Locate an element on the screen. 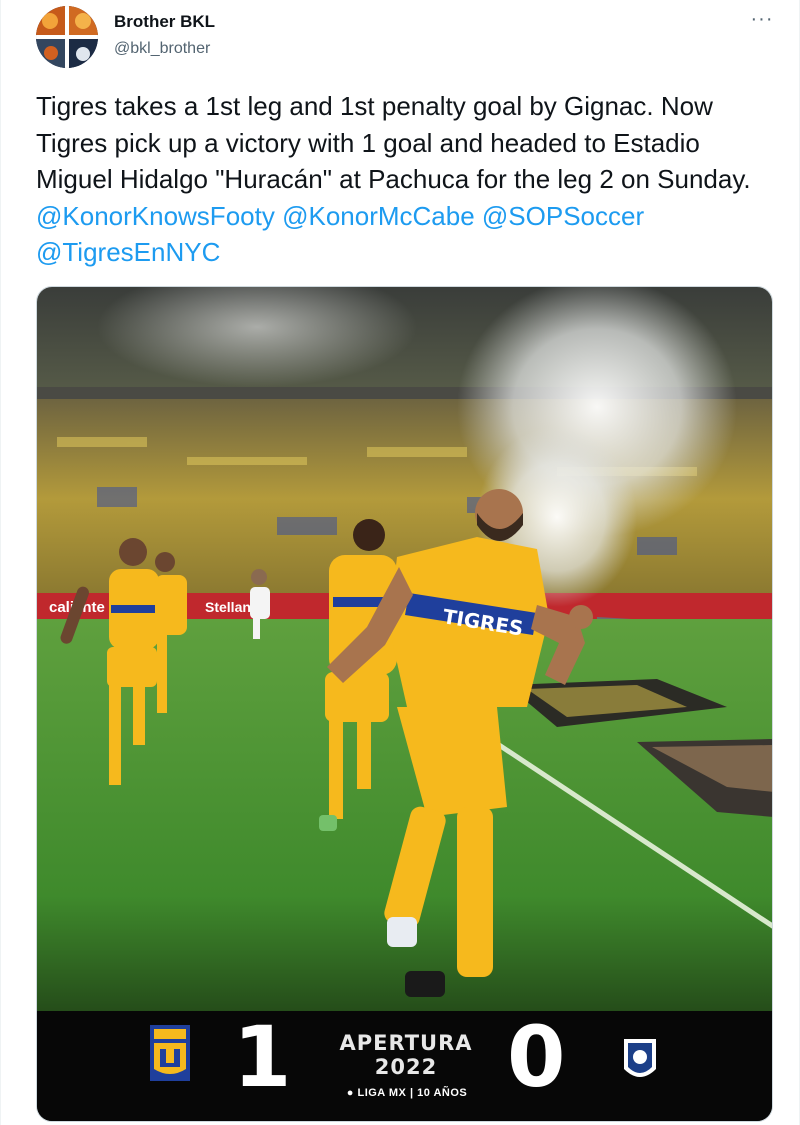 This screenshot has height=1125, width=800. avatar is located at coordinates (67, 37).